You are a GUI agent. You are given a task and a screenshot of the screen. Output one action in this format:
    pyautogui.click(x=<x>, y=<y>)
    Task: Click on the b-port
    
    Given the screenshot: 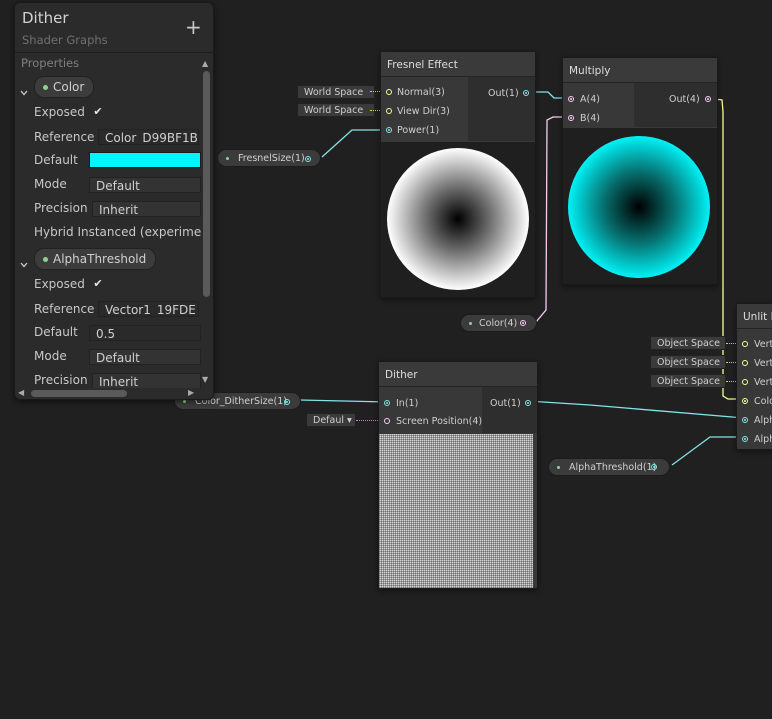 What is the action you would take?
    pyautogui.click(x=571, y=118)
    